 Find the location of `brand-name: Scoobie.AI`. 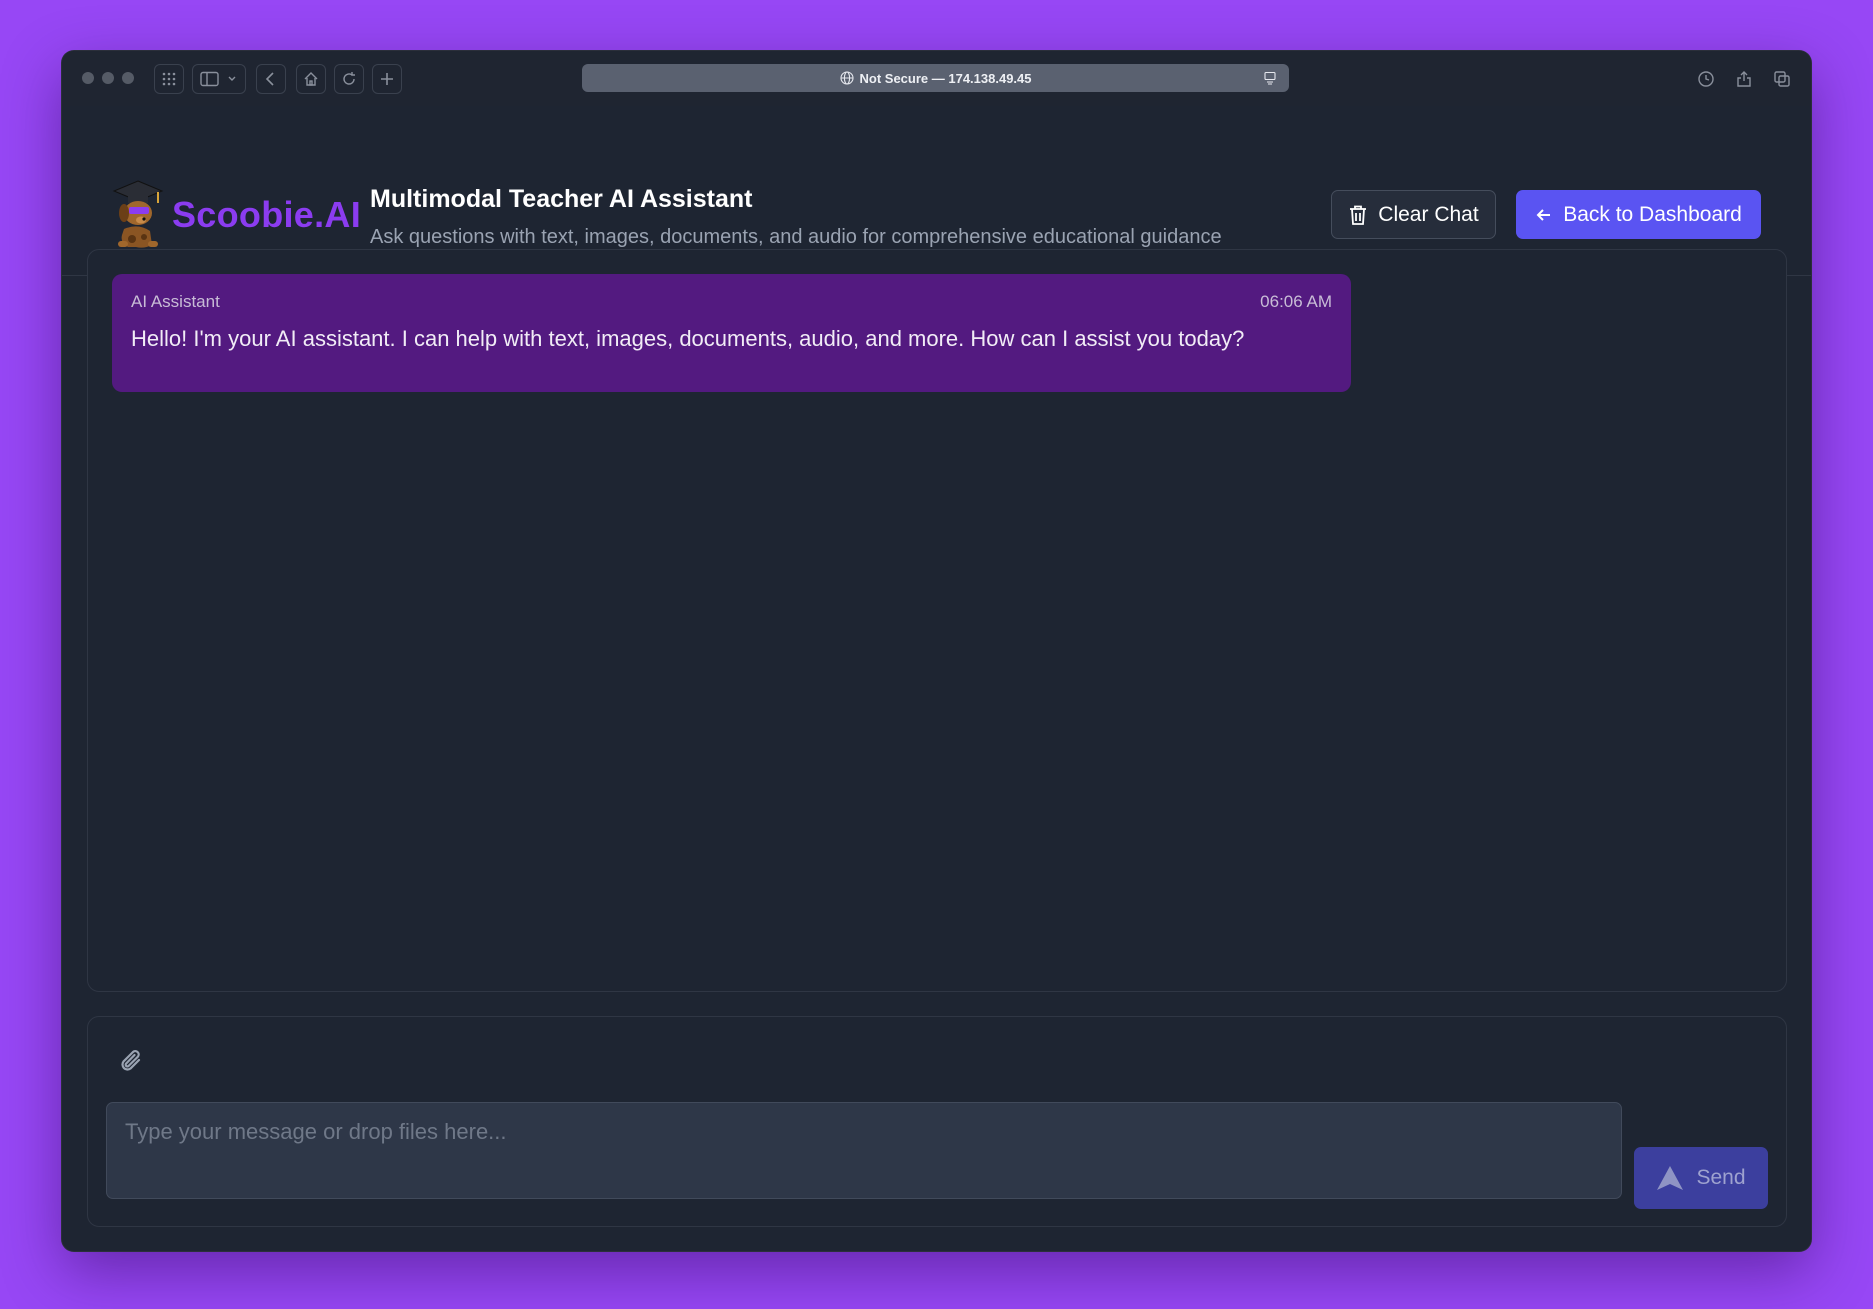

brand-name: Scoobie.AI is located at coordinates (267, 214).